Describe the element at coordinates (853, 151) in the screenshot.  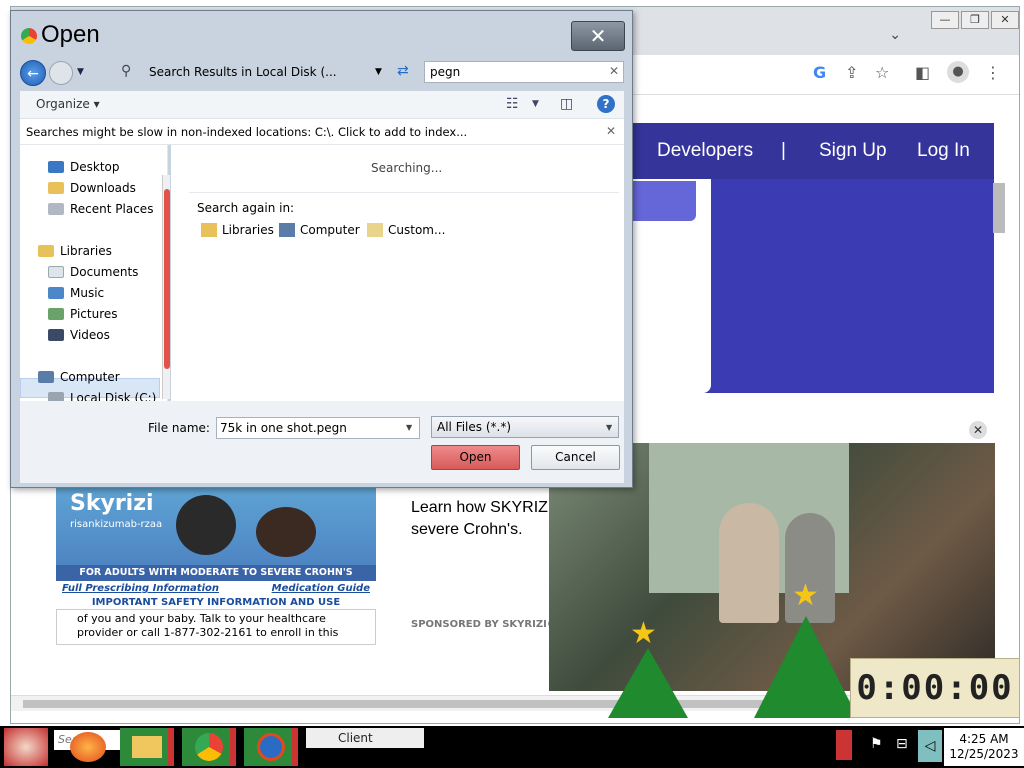
I see `nav-sign-up: Sign Up` at that location.